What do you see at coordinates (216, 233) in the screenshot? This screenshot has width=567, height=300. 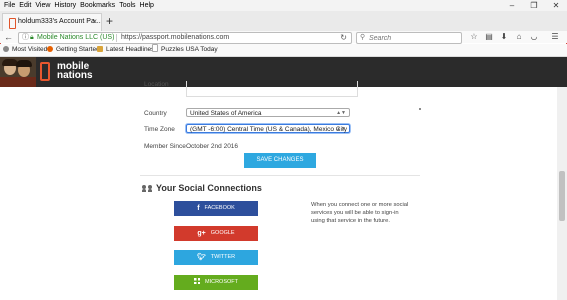 I see `google-connect-button: g+ GOOGLE` at bounding box center [216, 233].